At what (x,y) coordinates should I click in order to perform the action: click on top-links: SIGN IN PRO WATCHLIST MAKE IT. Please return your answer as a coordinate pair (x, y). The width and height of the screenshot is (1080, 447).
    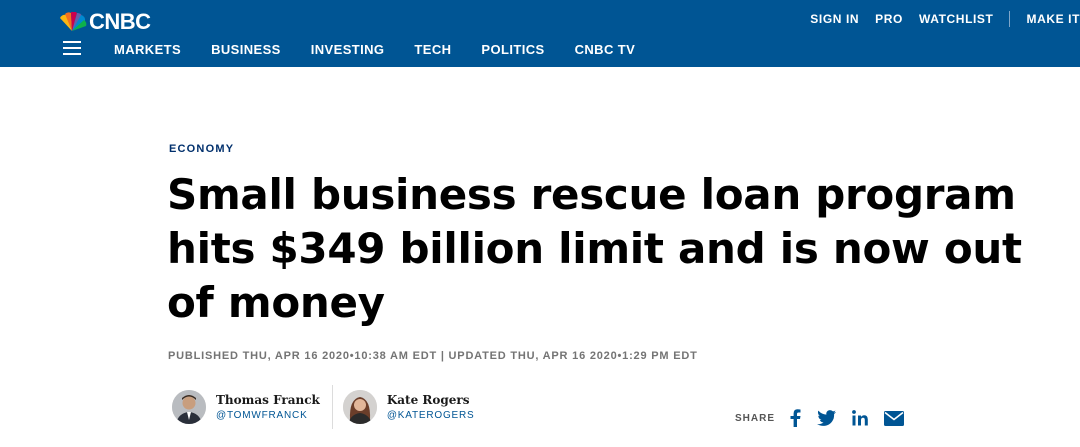
    Looking at the image, I should click on (937, 19).